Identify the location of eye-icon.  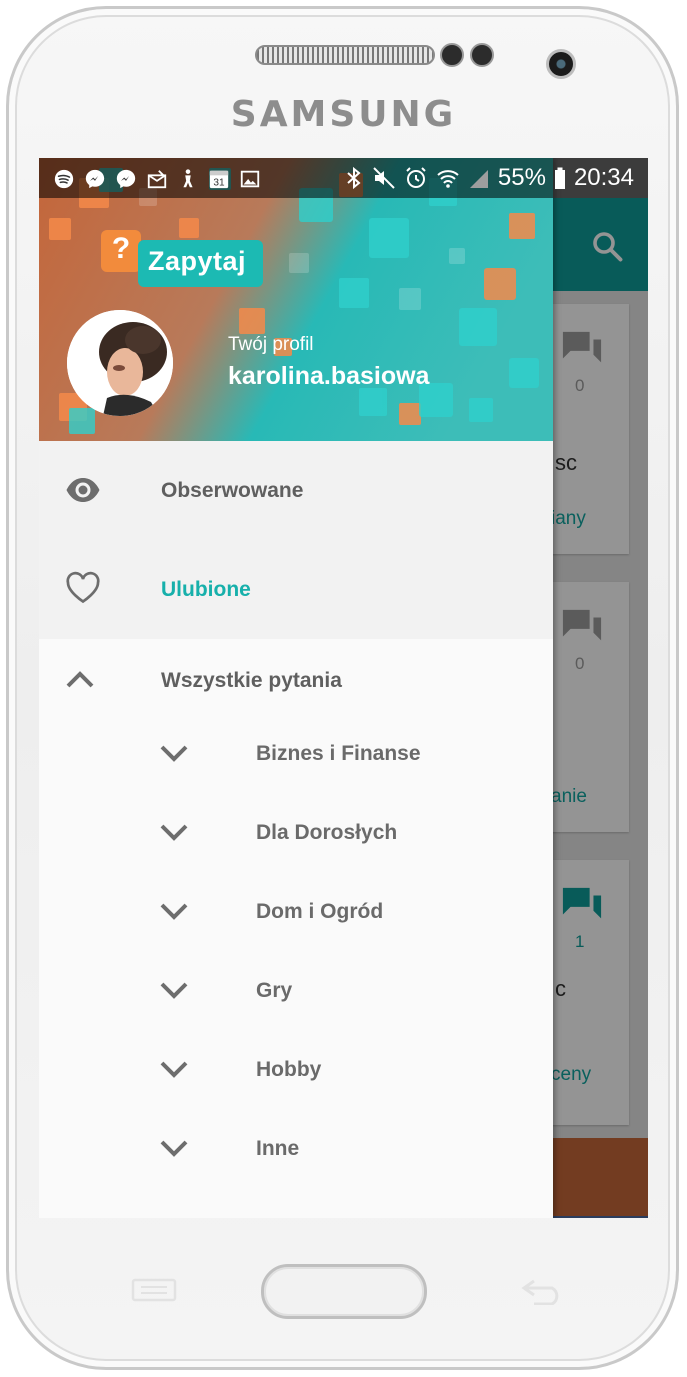
(83, 490).